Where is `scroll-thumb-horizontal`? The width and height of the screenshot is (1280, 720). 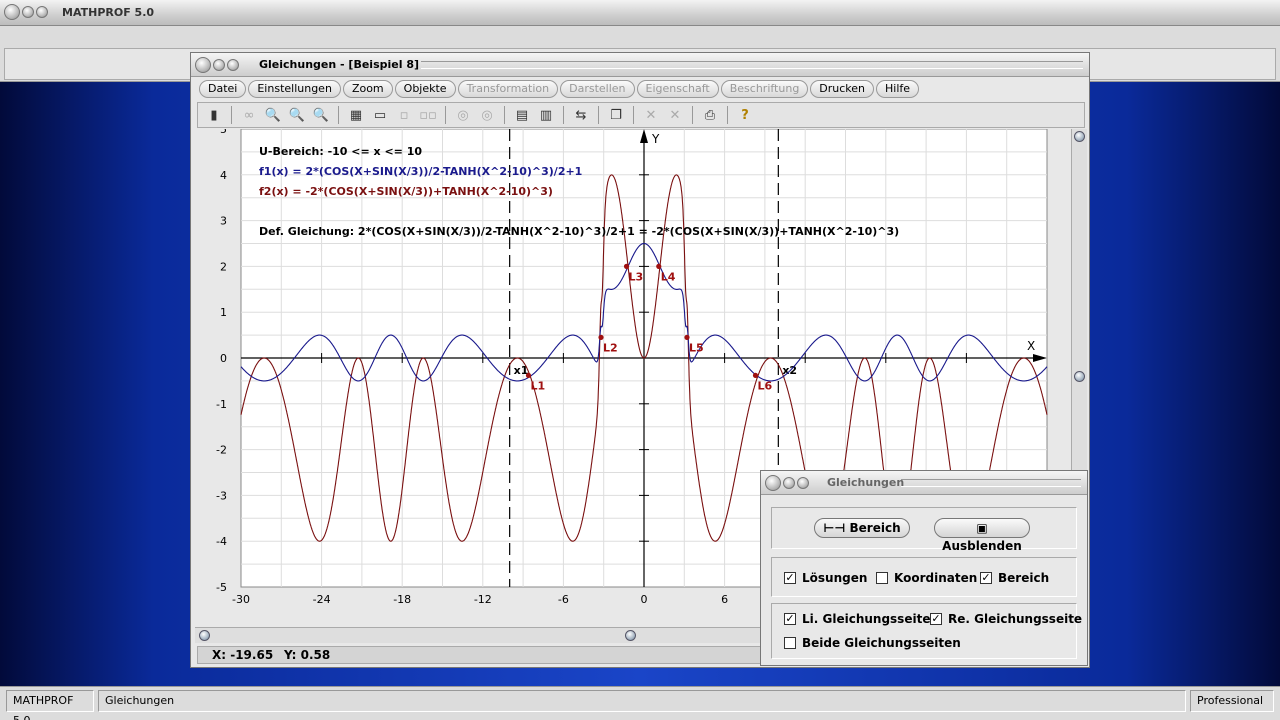 scroll-thumb-horizontal is located at coordinates (630, 635).